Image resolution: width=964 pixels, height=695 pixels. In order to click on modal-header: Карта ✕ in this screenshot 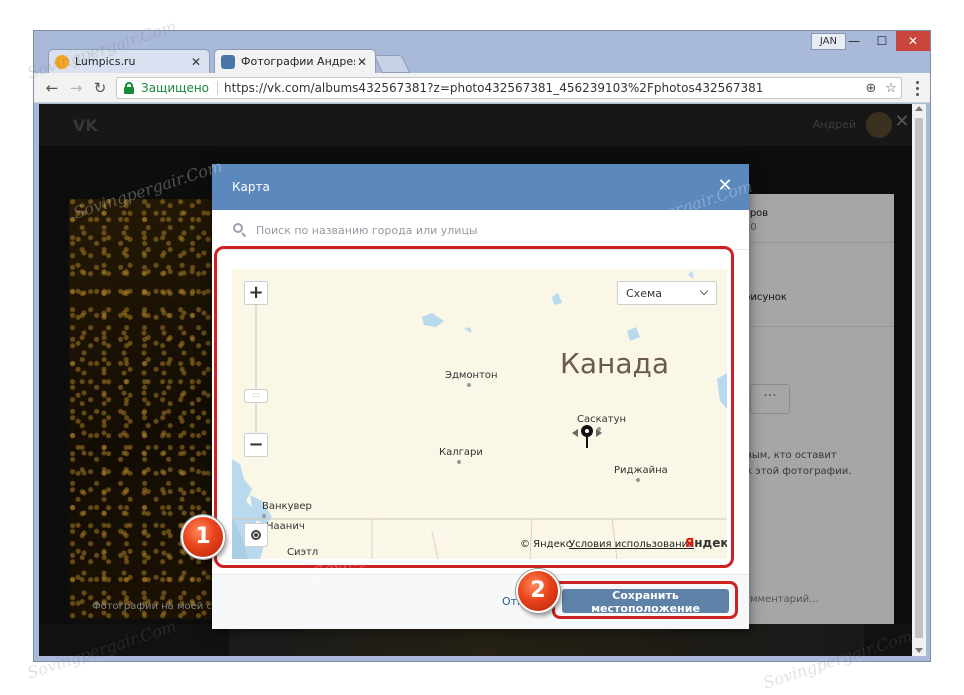, I will do `click(480, 187)`.